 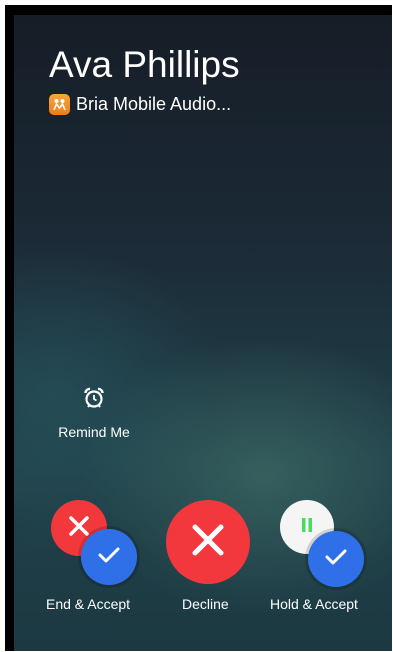 What do you see at coordinates (205, 604) in the screenshot?
I see `decline-label: Decline` at bounding box center [205, 604].